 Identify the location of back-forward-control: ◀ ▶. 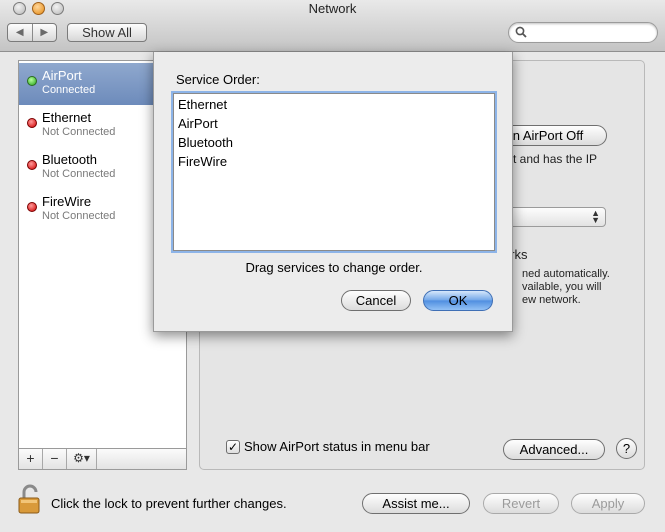
(32, 32).